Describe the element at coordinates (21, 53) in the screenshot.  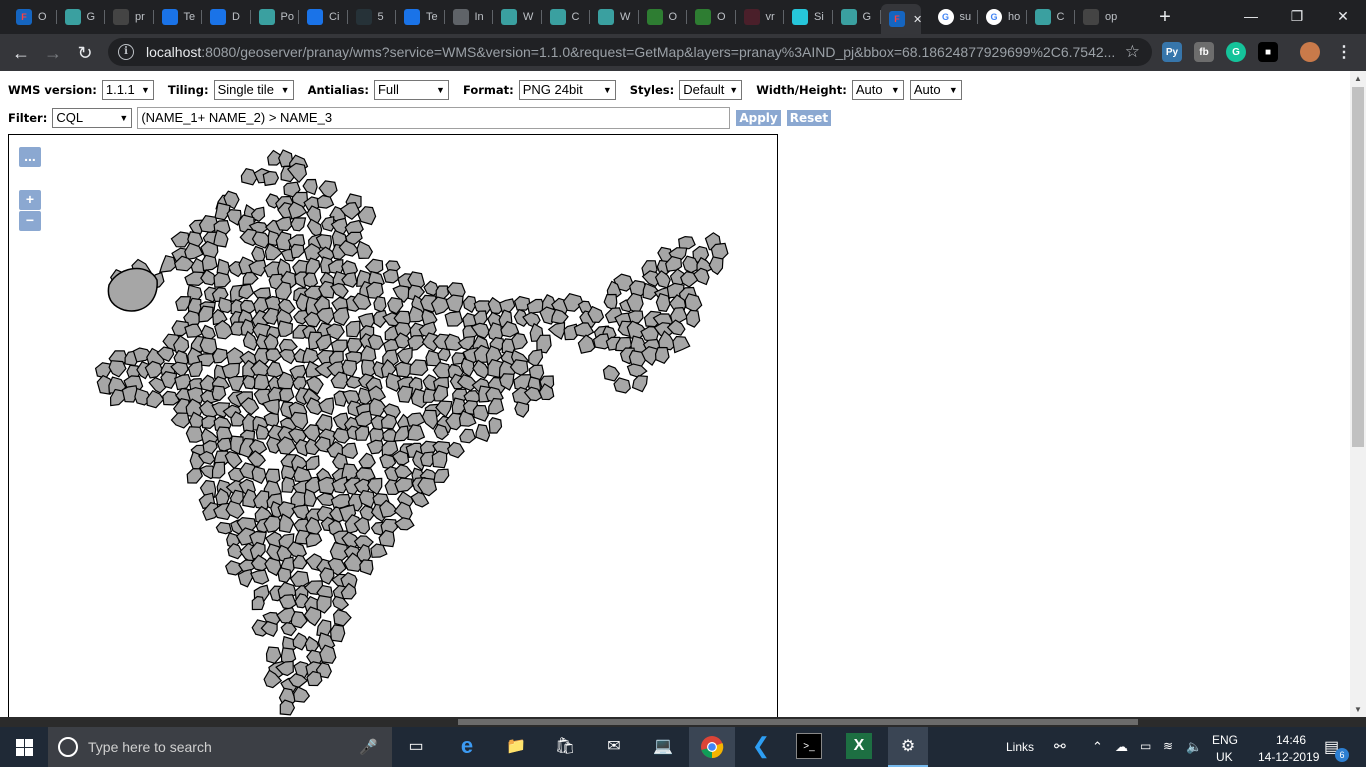
I see `back-button: ←` at that location.